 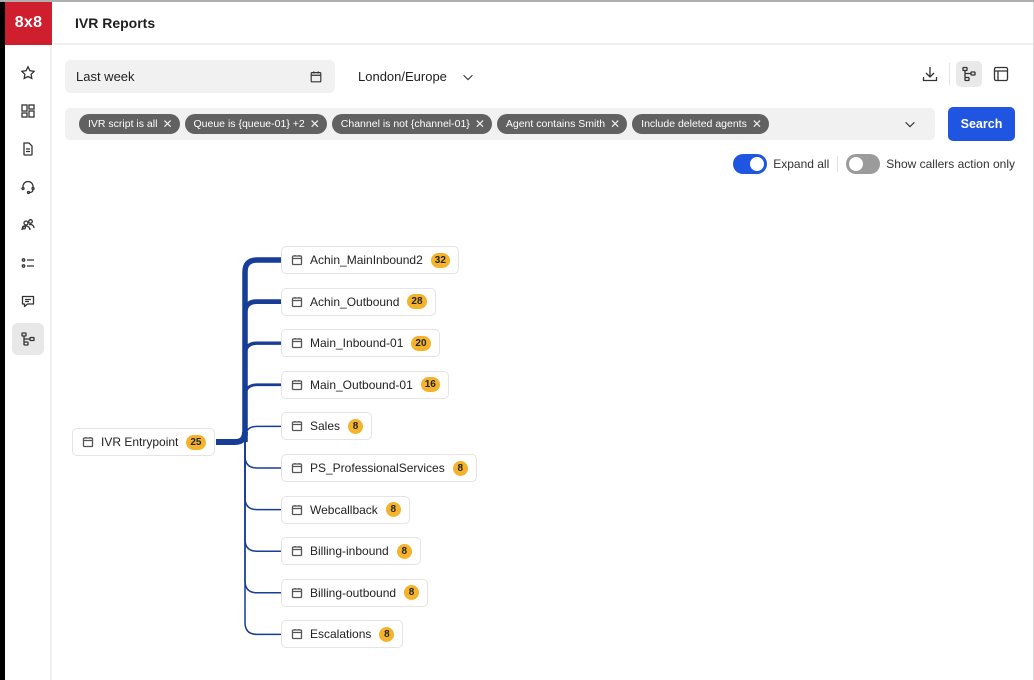 I want to click on sidebar-item-agents, so click(x=28, y=187).